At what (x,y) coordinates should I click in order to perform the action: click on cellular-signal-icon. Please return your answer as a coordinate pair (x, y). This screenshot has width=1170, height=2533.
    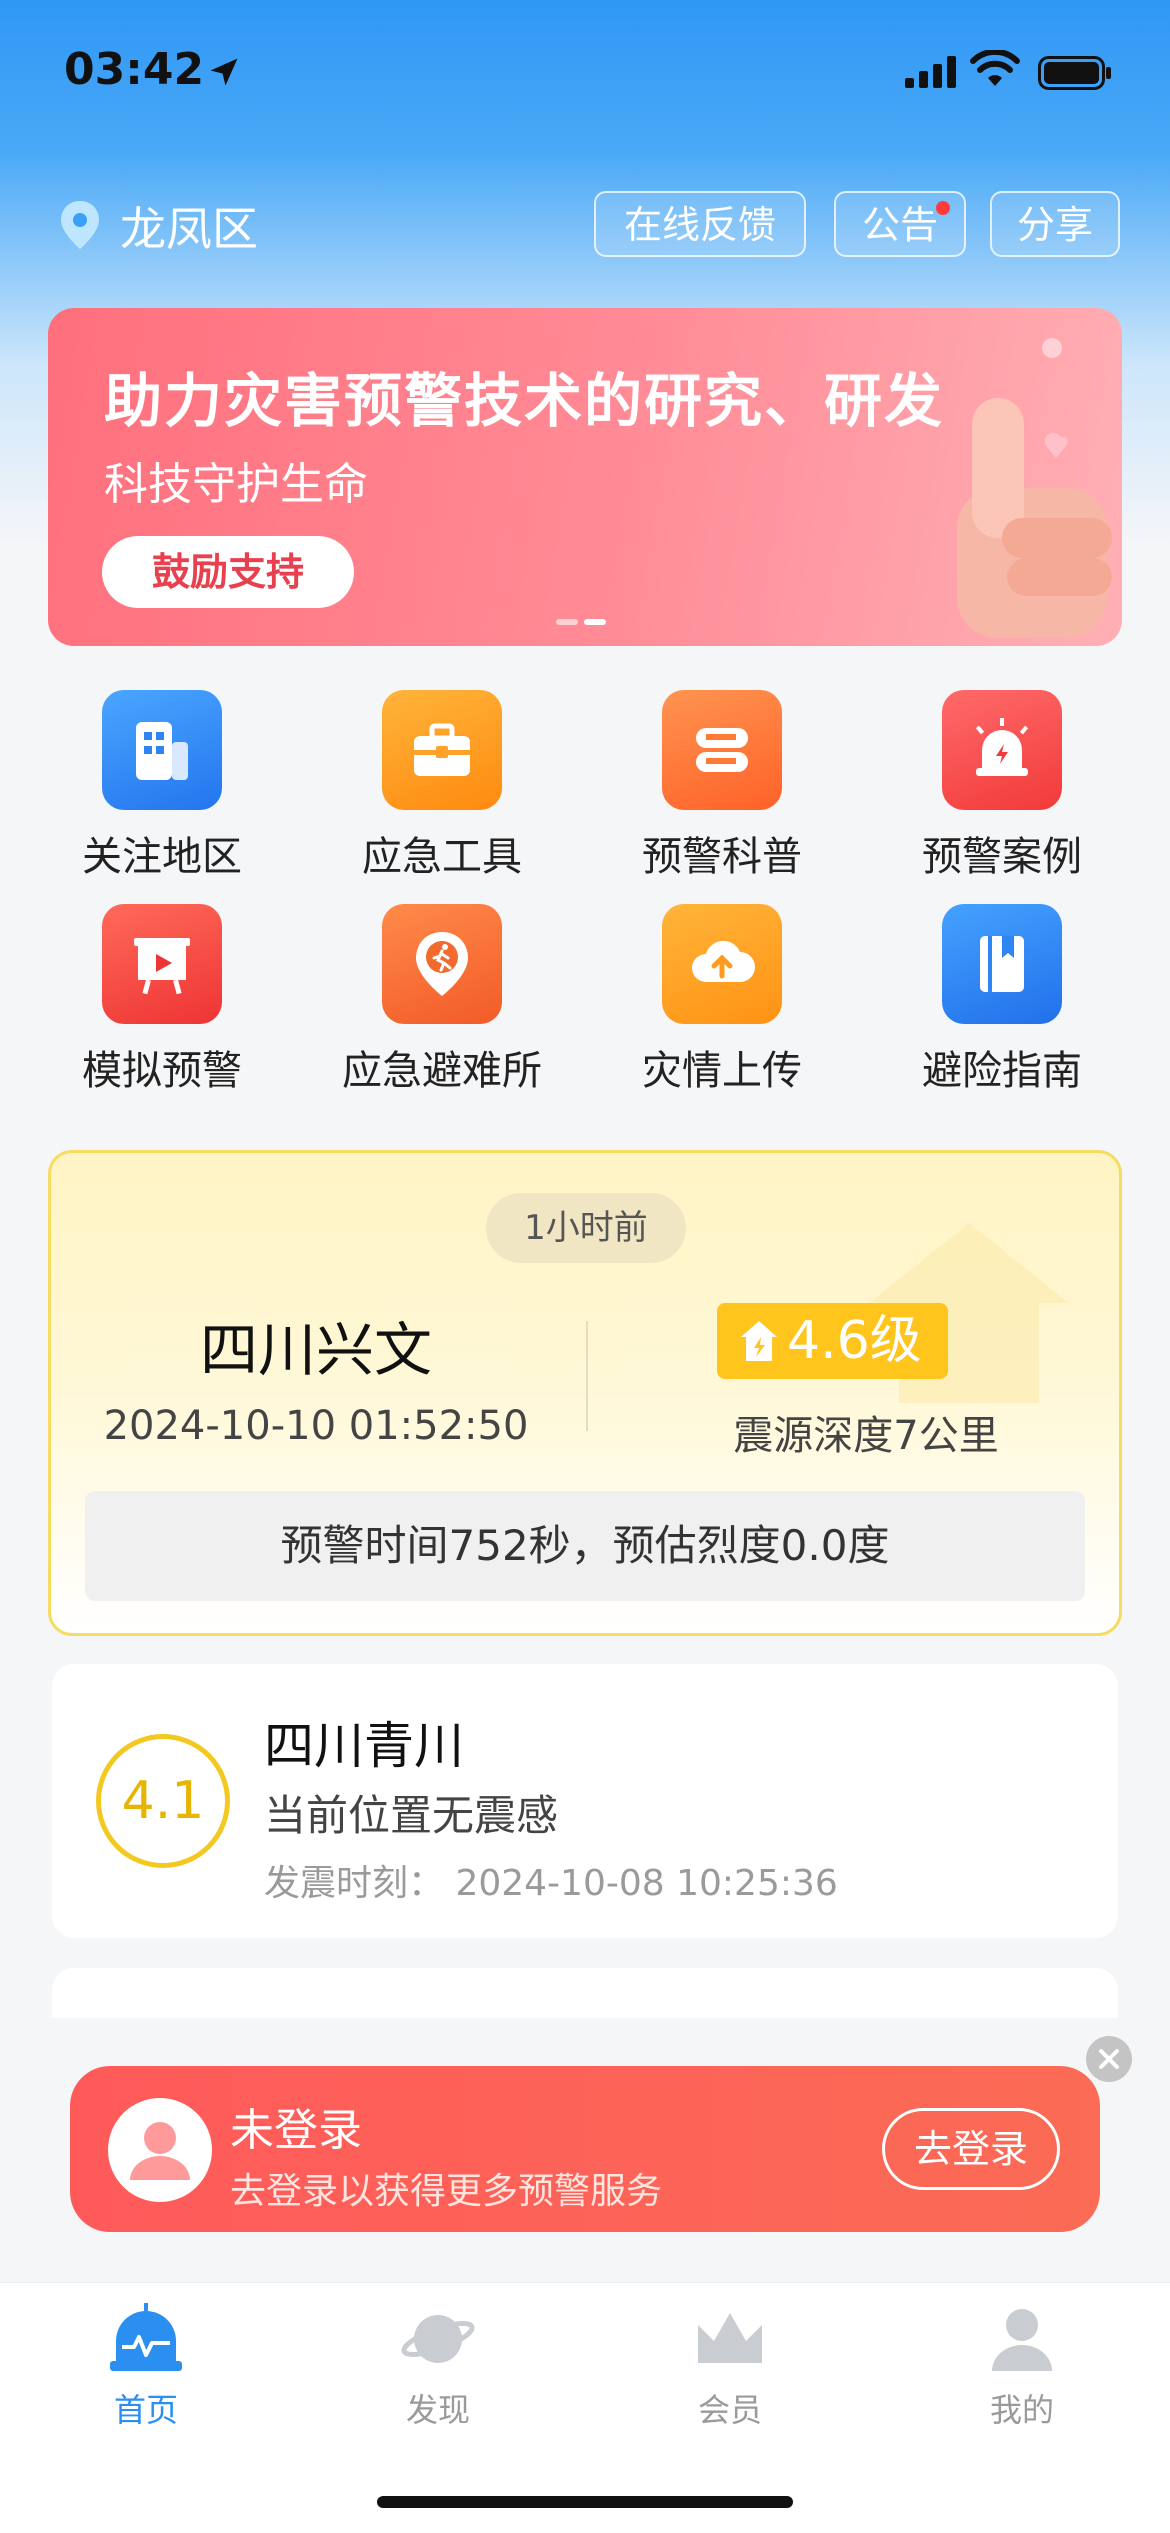
    Looking at the image, I should click on (930, 72).